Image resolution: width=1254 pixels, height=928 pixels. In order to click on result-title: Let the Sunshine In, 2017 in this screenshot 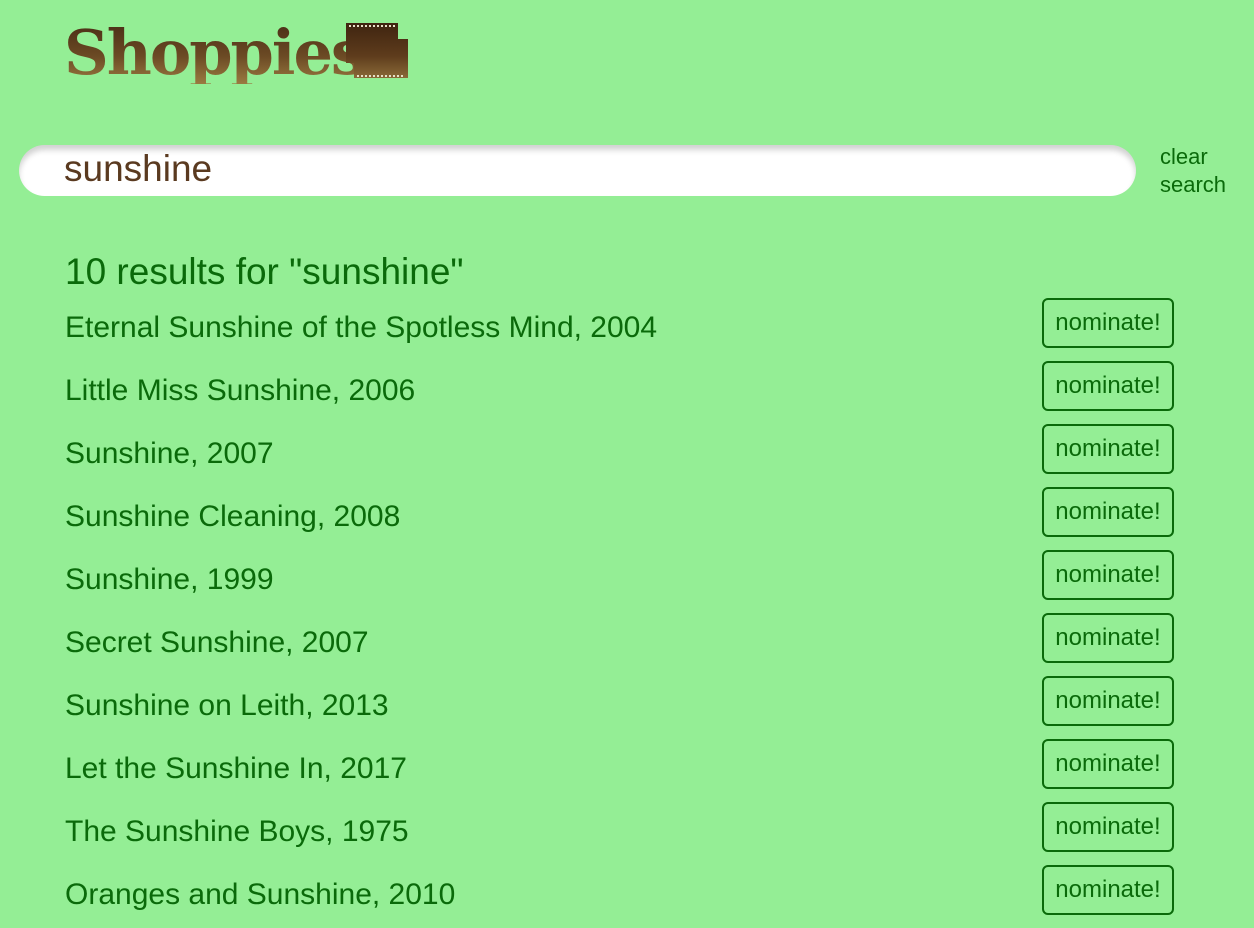, I will do `click(236, 768)`.